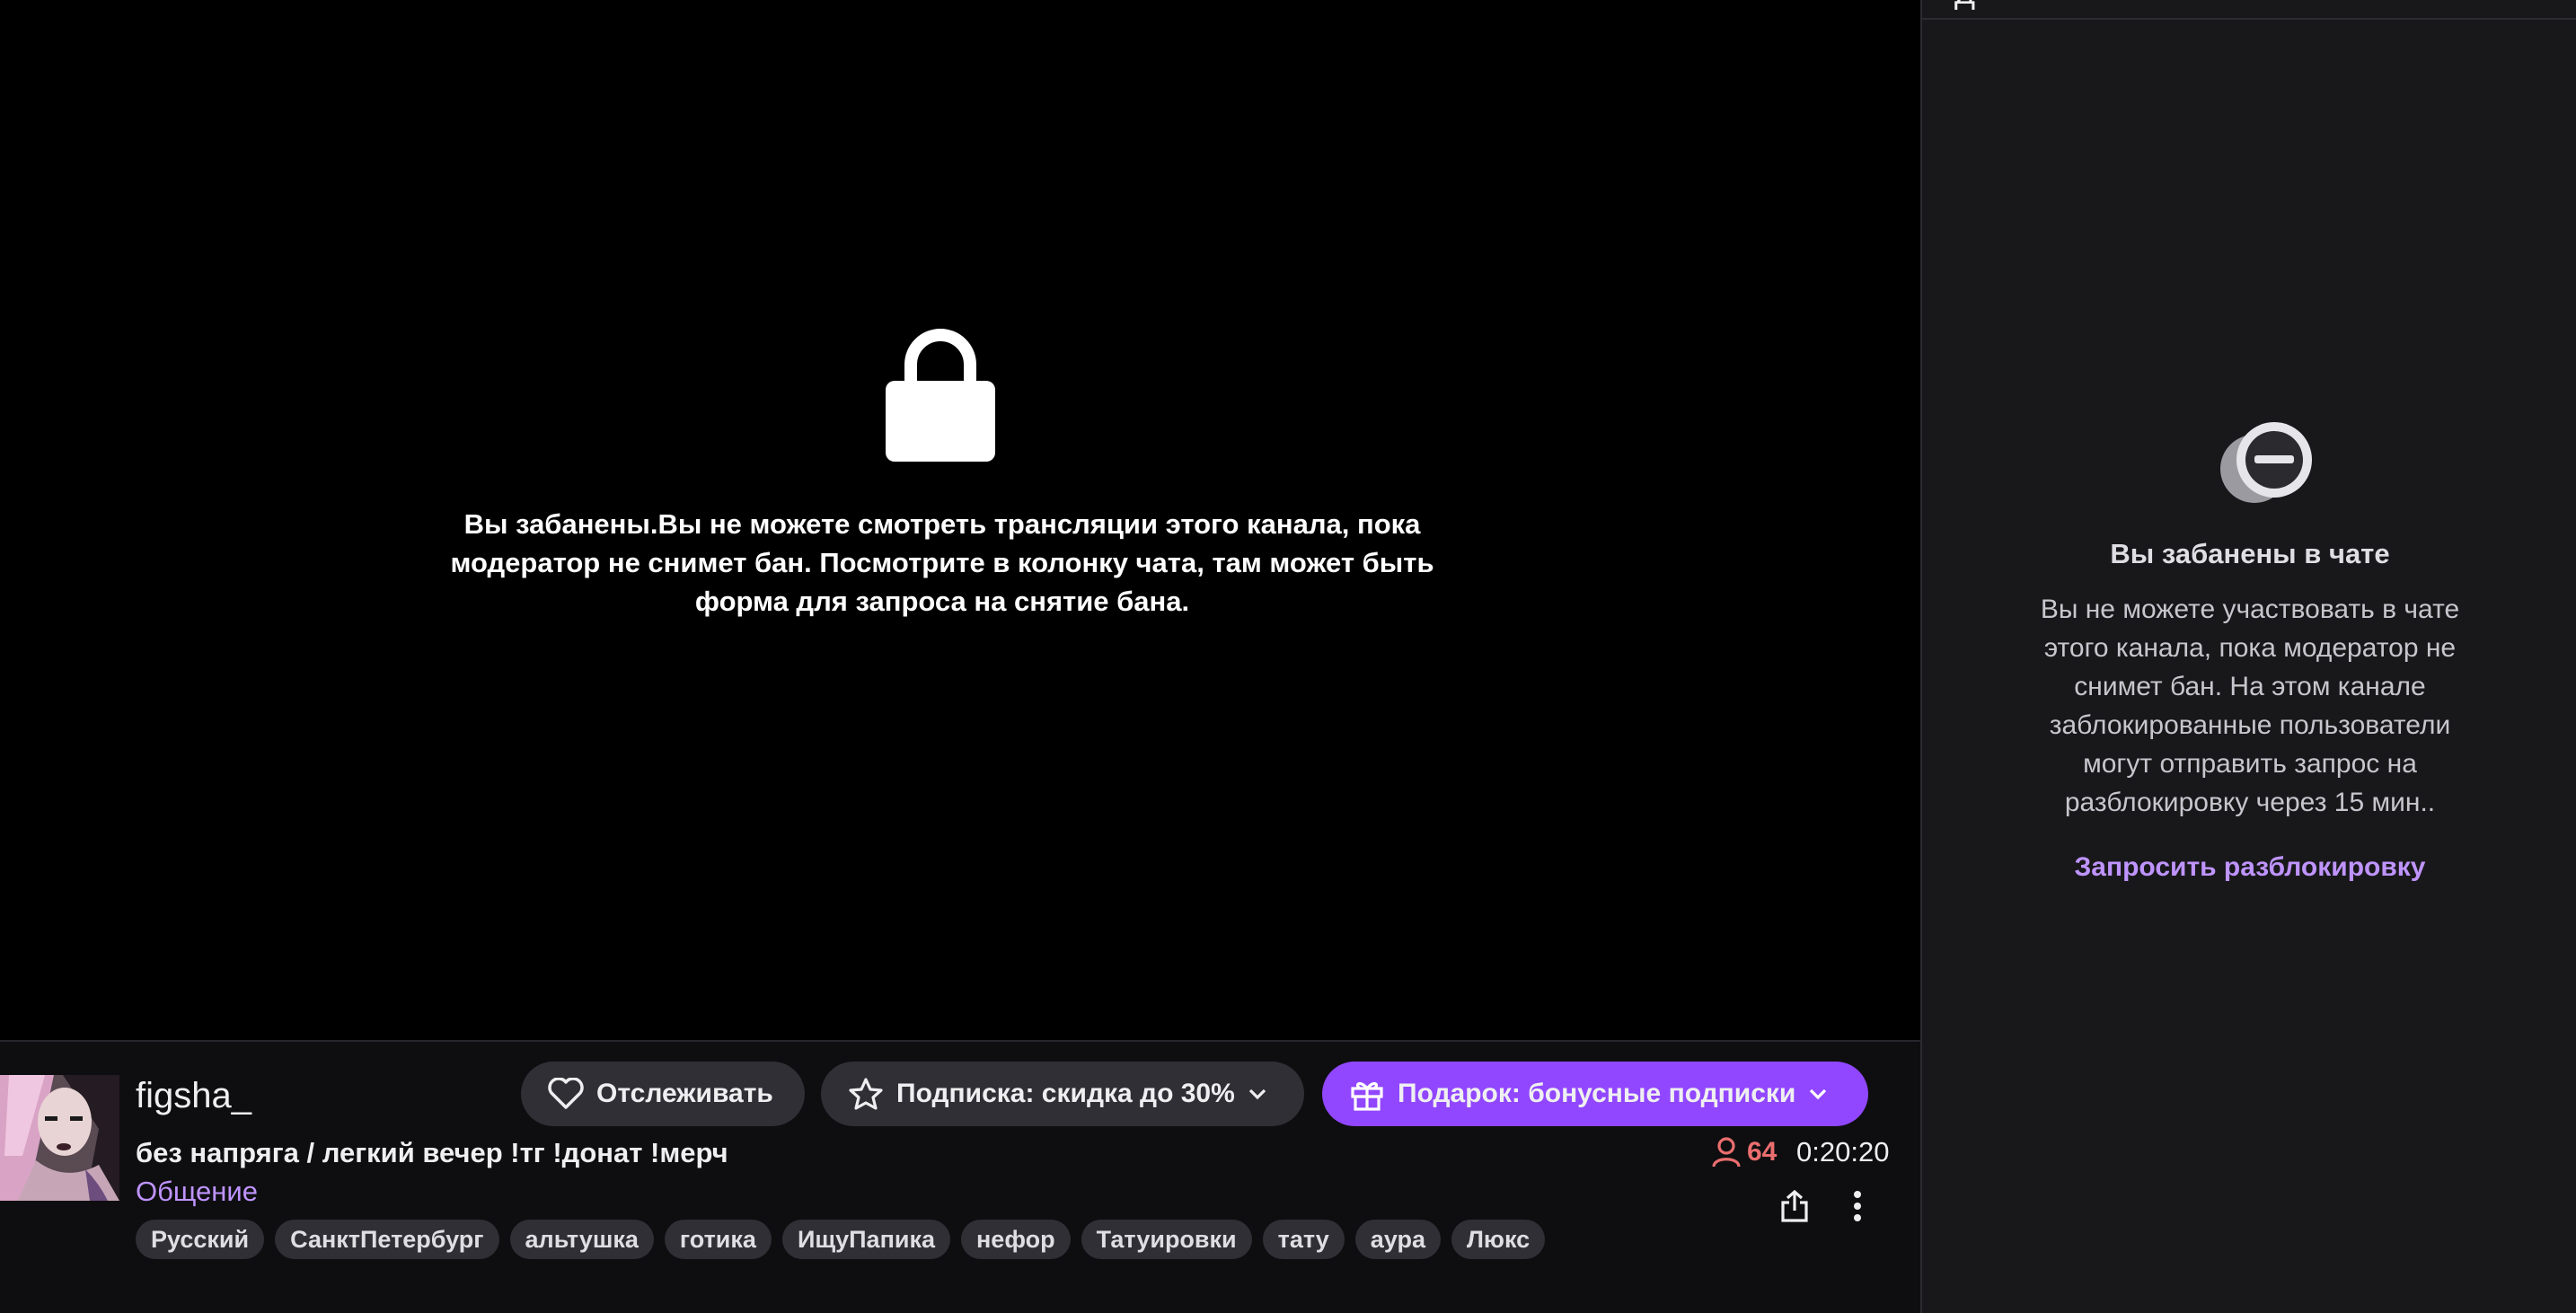  Describe the element at coordinates (940, 395) in the screenshot. I see `lock-icon` at that location.